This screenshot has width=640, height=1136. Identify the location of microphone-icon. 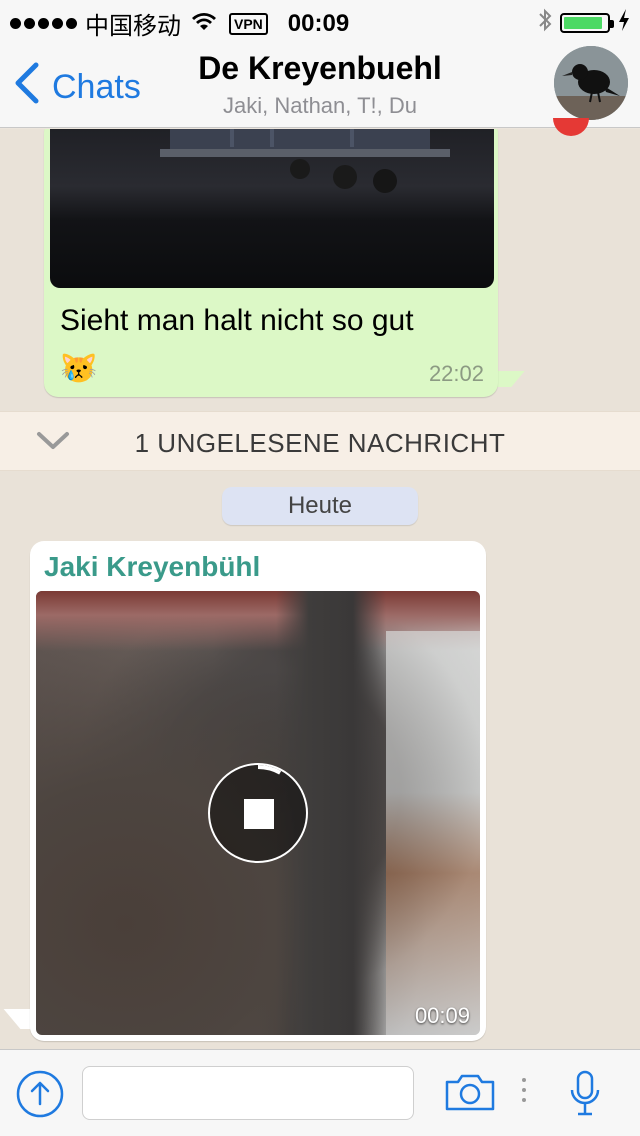
(585, 1093).